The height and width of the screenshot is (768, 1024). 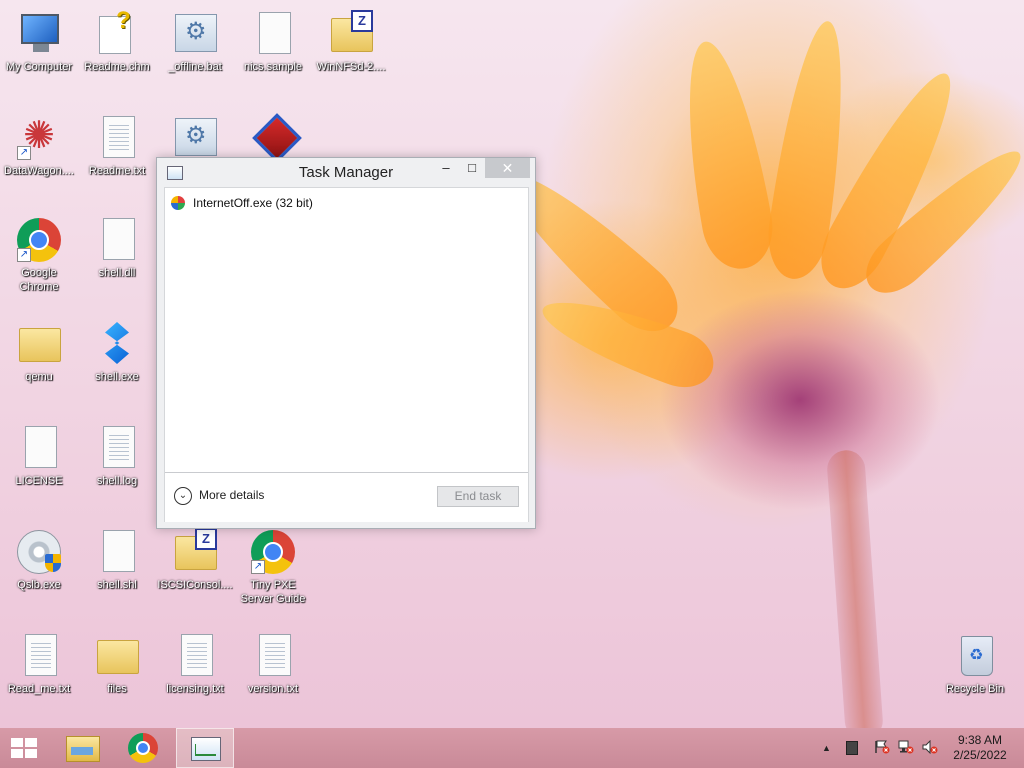 What do you see at coordinates (930, 747) in the screenshot?
I see `volume-muted-icon` at bounding box center [930, 747].